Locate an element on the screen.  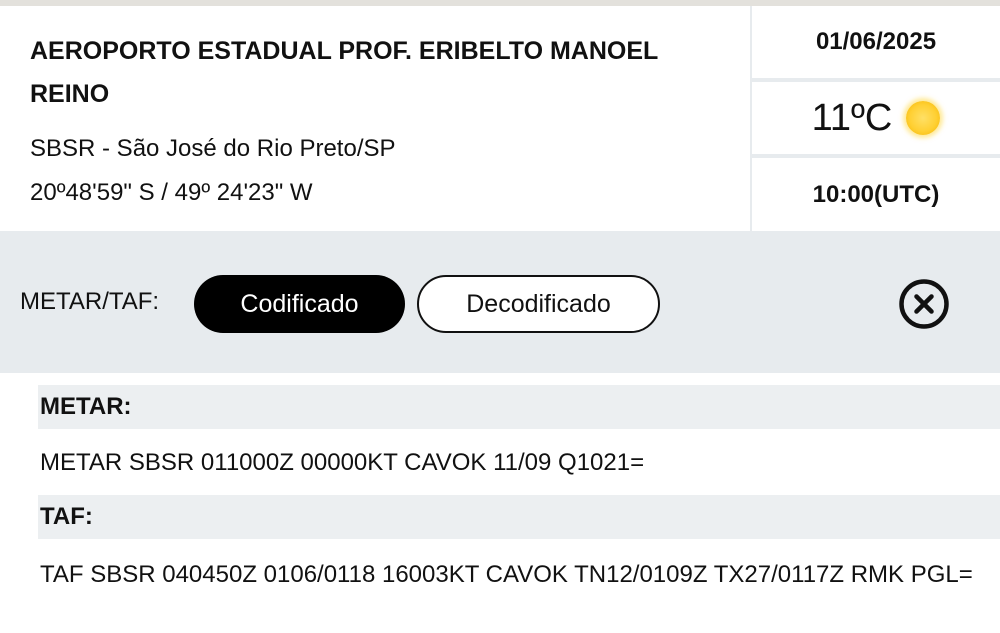
sun-icon is located at coordinates (923, 118).